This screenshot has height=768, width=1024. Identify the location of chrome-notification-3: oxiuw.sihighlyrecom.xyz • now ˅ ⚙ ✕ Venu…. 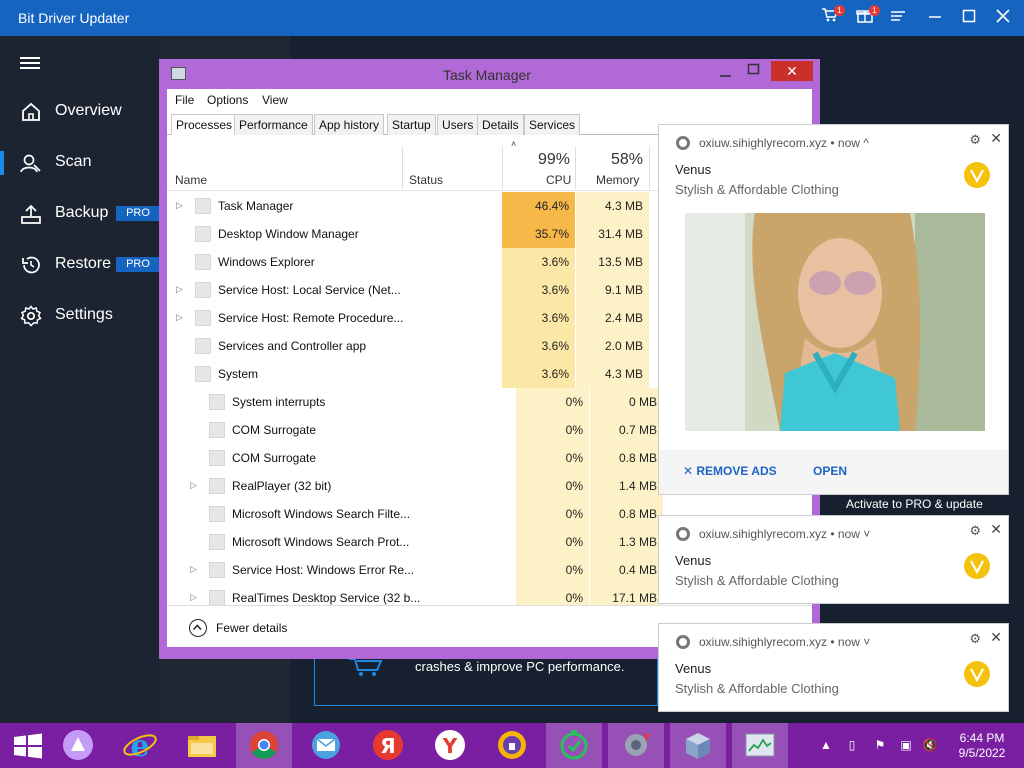
(833, 667).